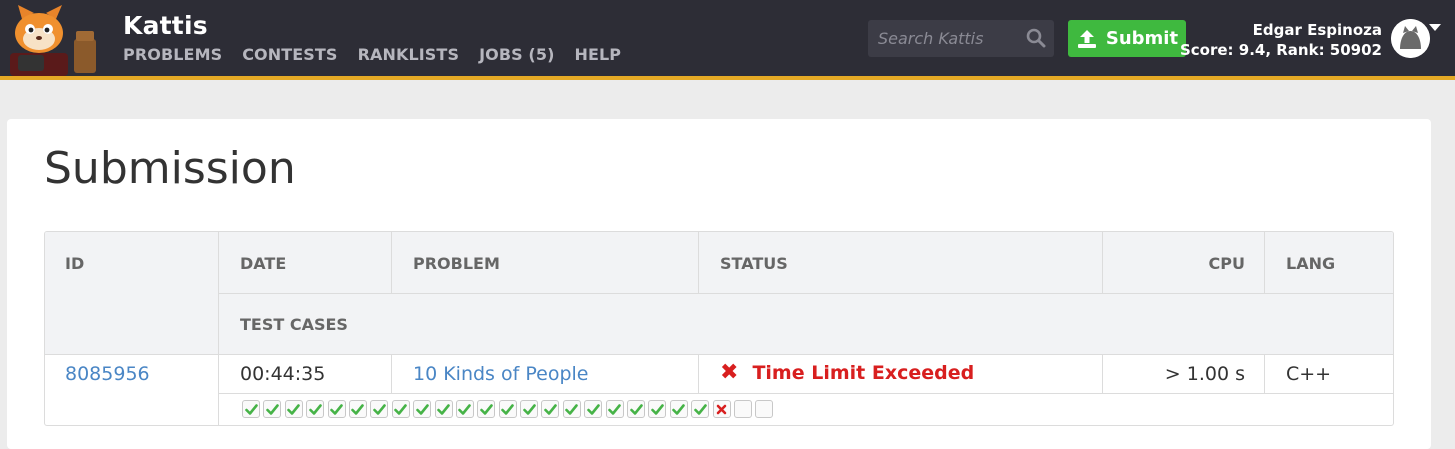  What do you see at coordinates (1309, 374) in the screenshot?
I see `language: C++` at bounding box center [1309, 374].